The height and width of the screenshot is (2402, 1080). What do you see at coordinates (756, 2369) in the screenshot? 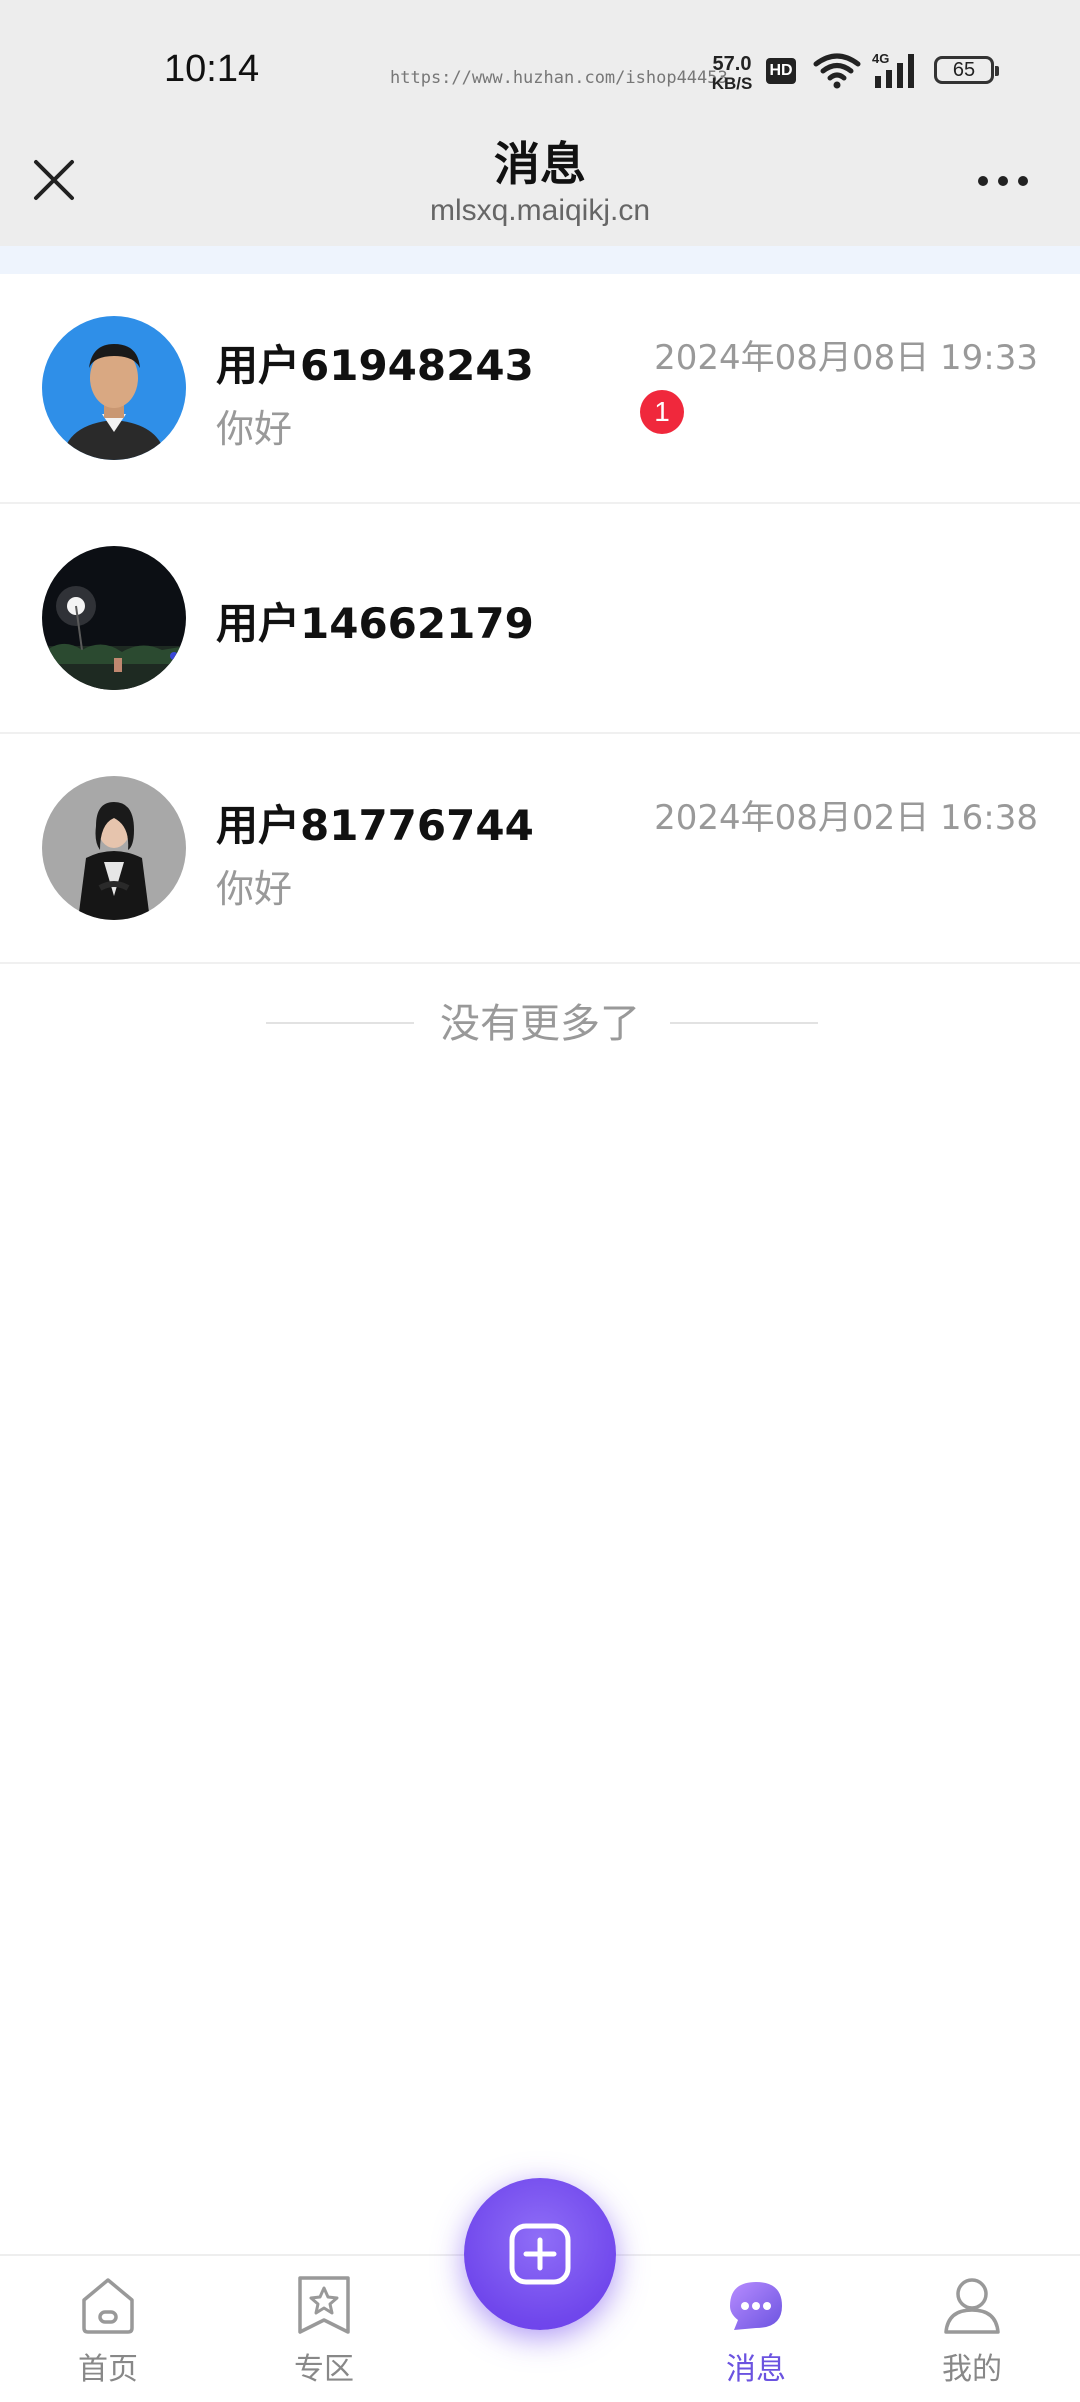
I see `tab-label: 消息` at bounding box center [756, 2369].